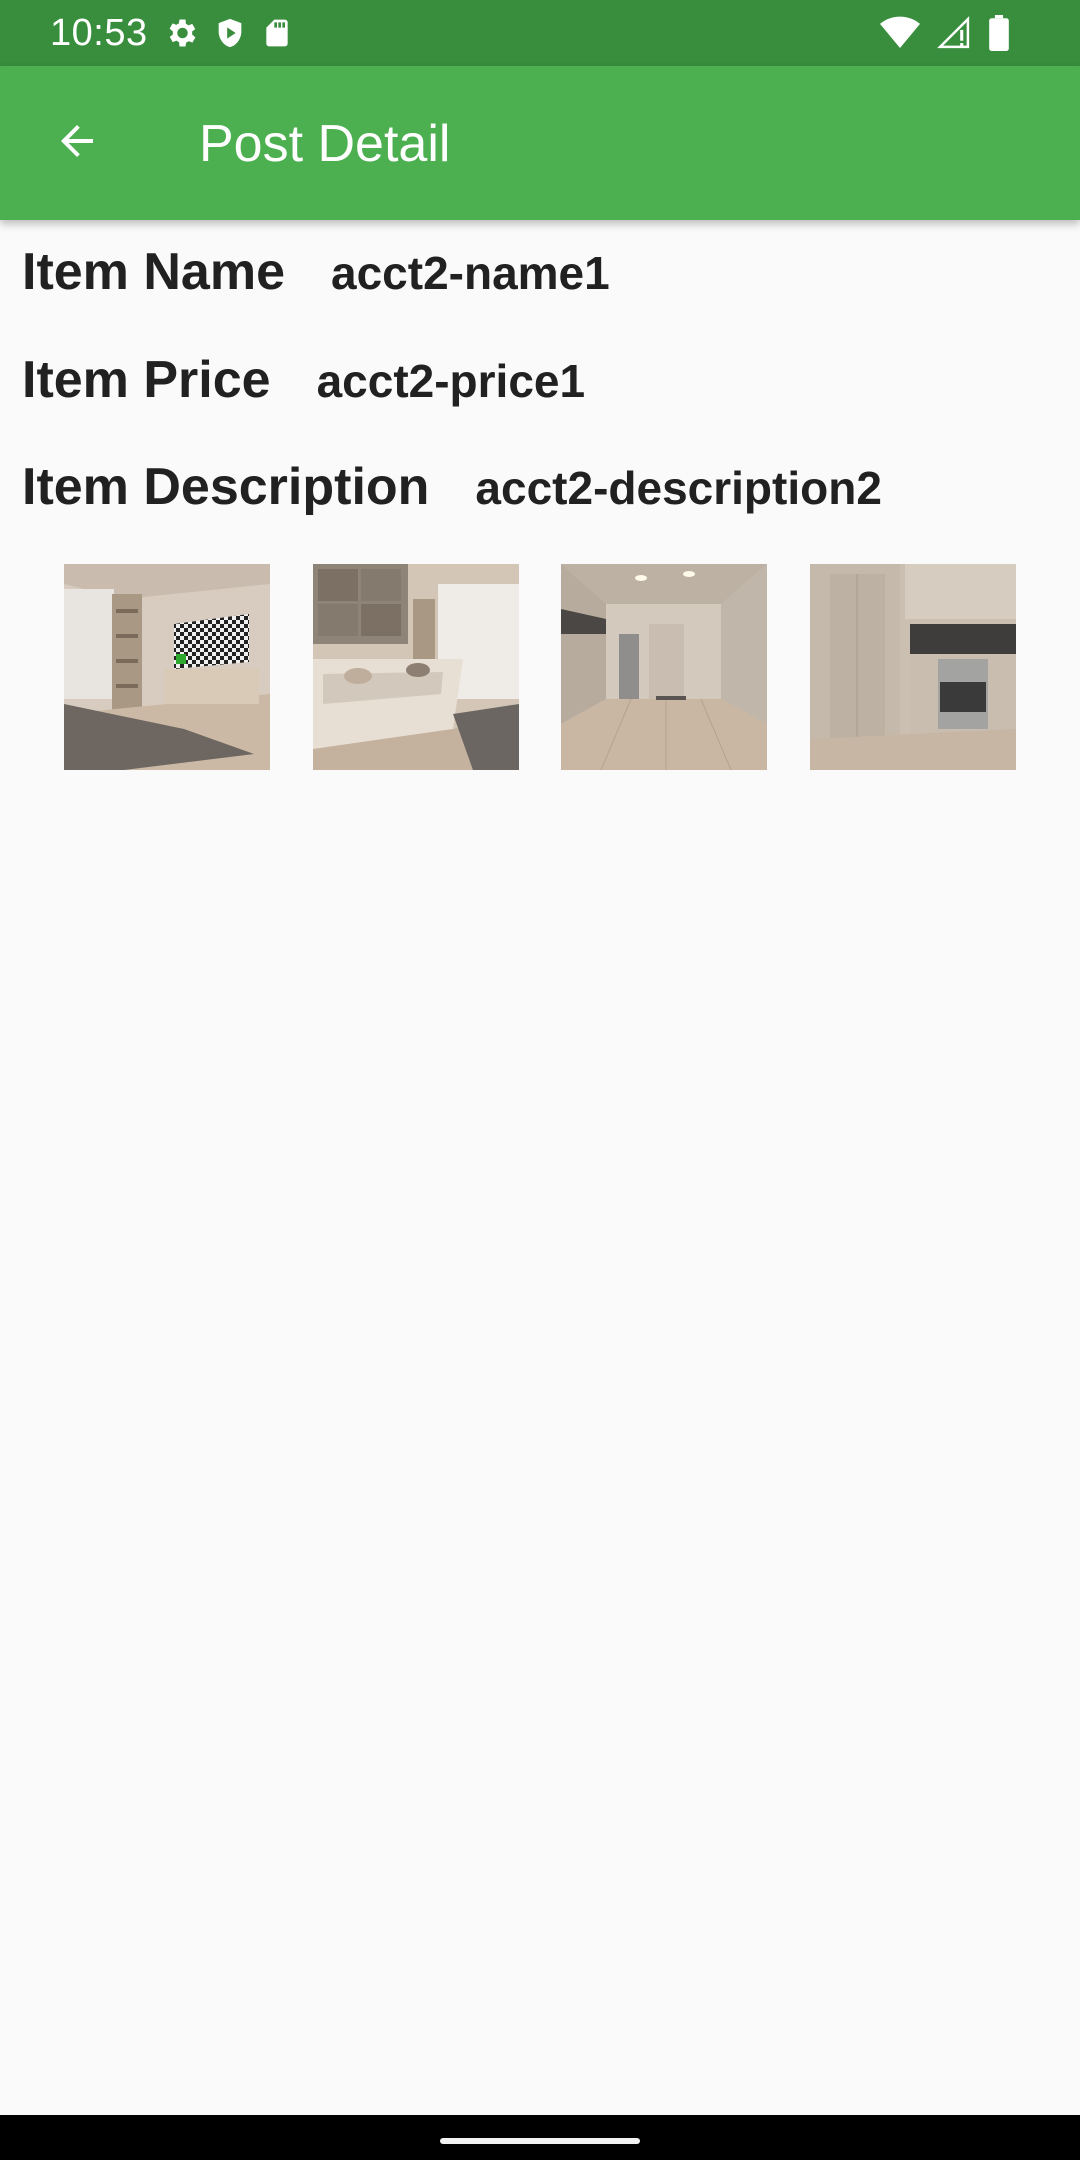 Image resolution: width=1080 pixels, height=2160 pixels. I want to click on page-title: Post Detail, so click(325, 144).